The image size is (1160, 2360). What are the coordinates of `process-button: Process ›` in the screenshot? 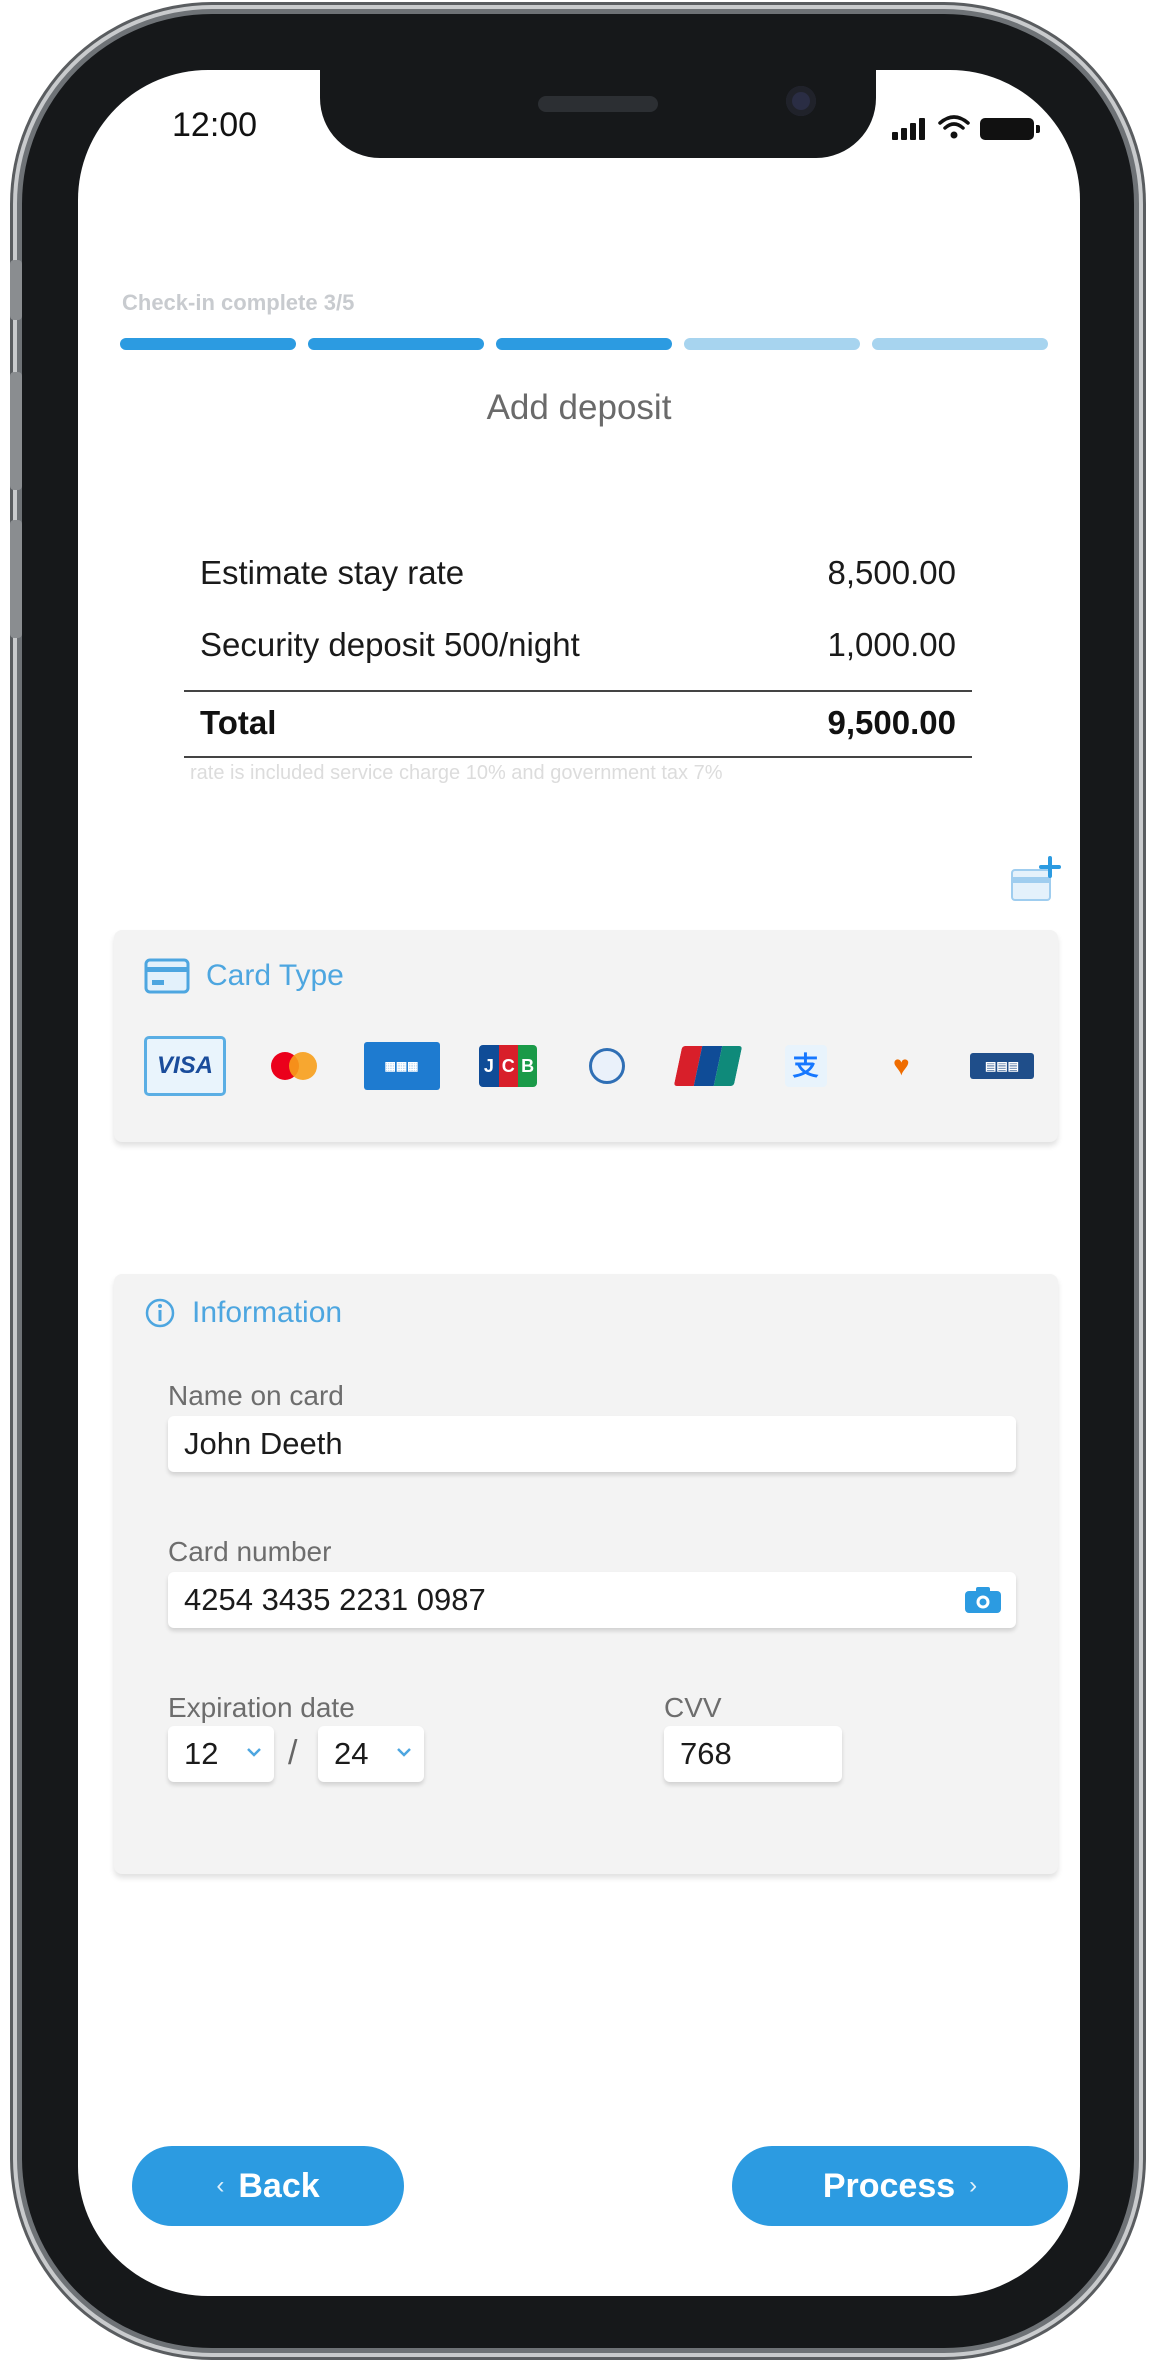 It's located at (900, 2186).